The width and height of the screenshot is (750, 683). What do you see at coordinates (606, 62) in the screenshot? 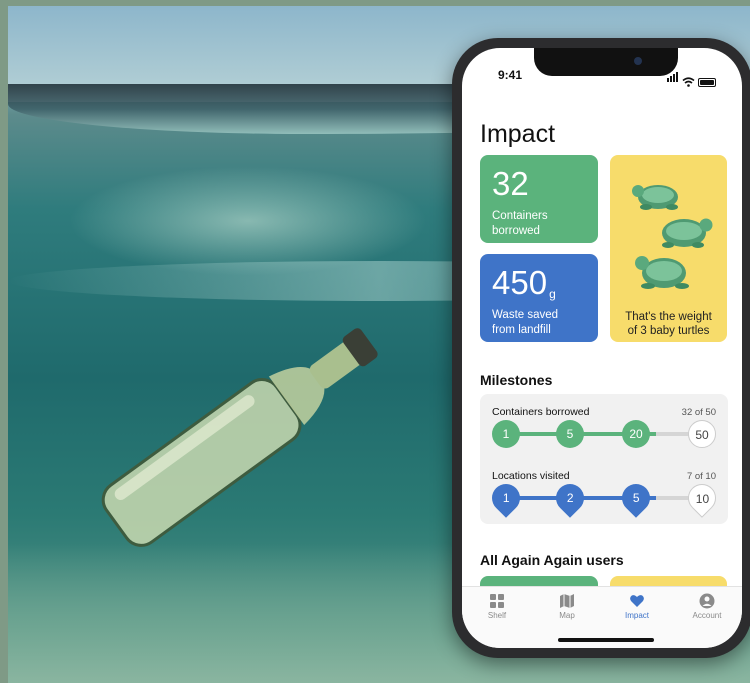
I see `notch` at bounding box center [606, 62].